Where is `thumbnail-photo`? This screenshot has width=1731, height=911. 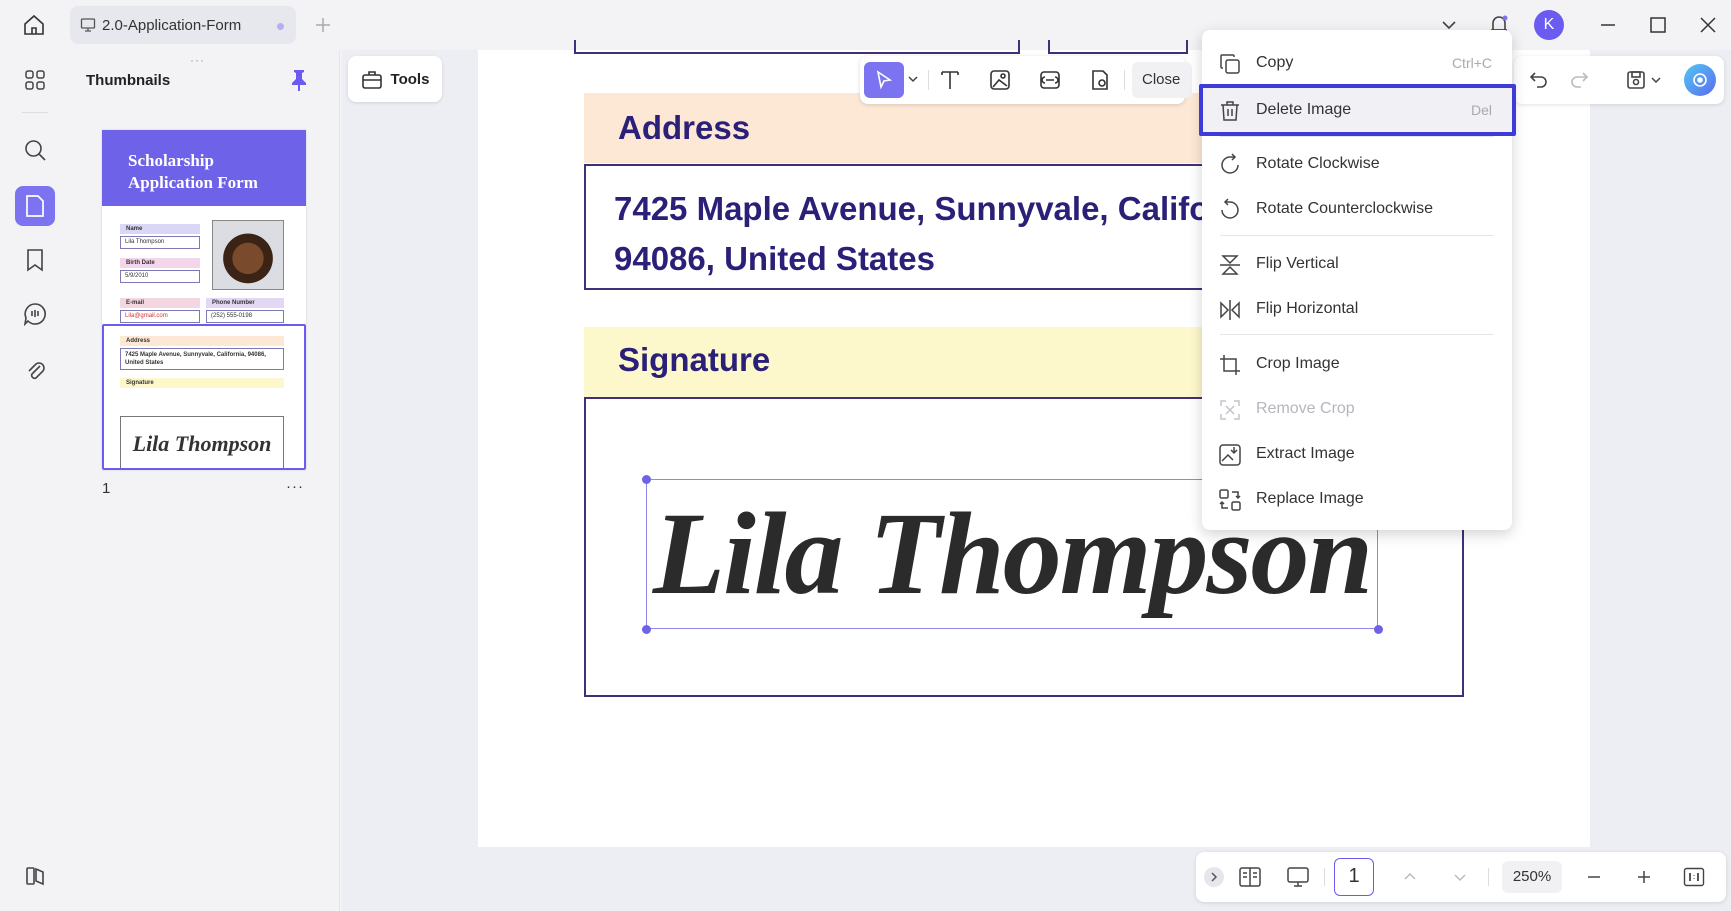
thumbnail-photo is located at coordinates (248, 255).